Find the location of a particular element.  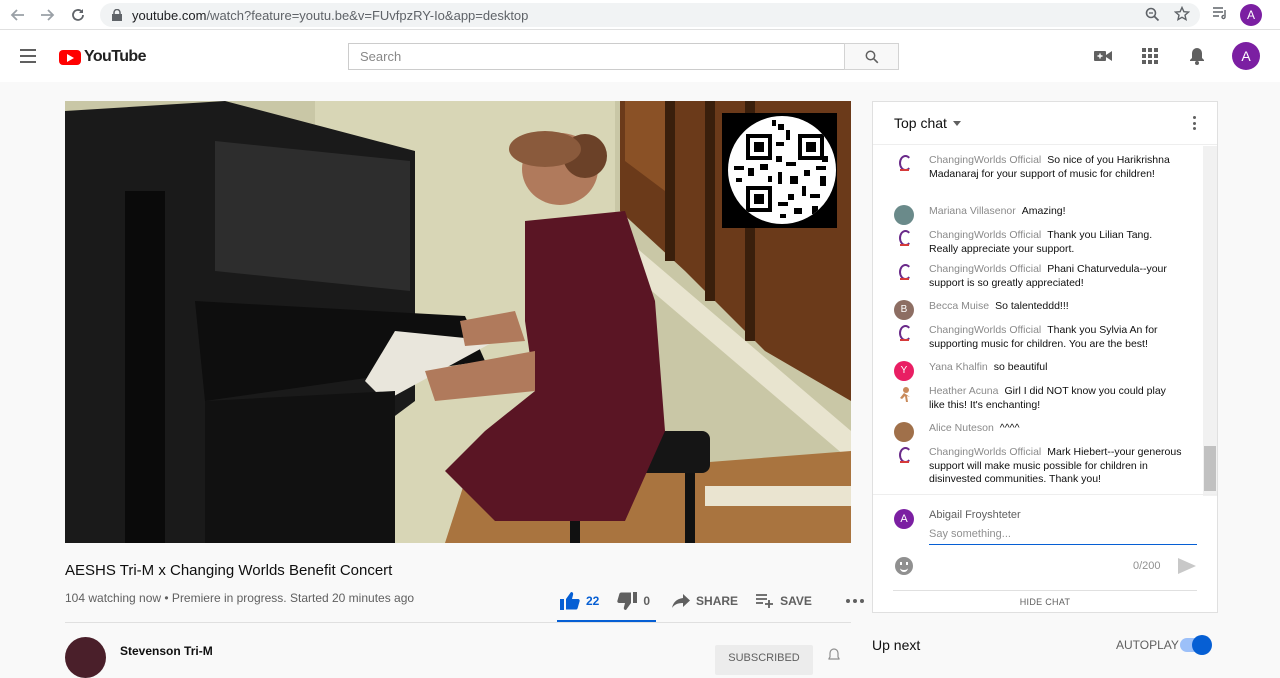

like-count: 22 is located at coordinates (593, 601).